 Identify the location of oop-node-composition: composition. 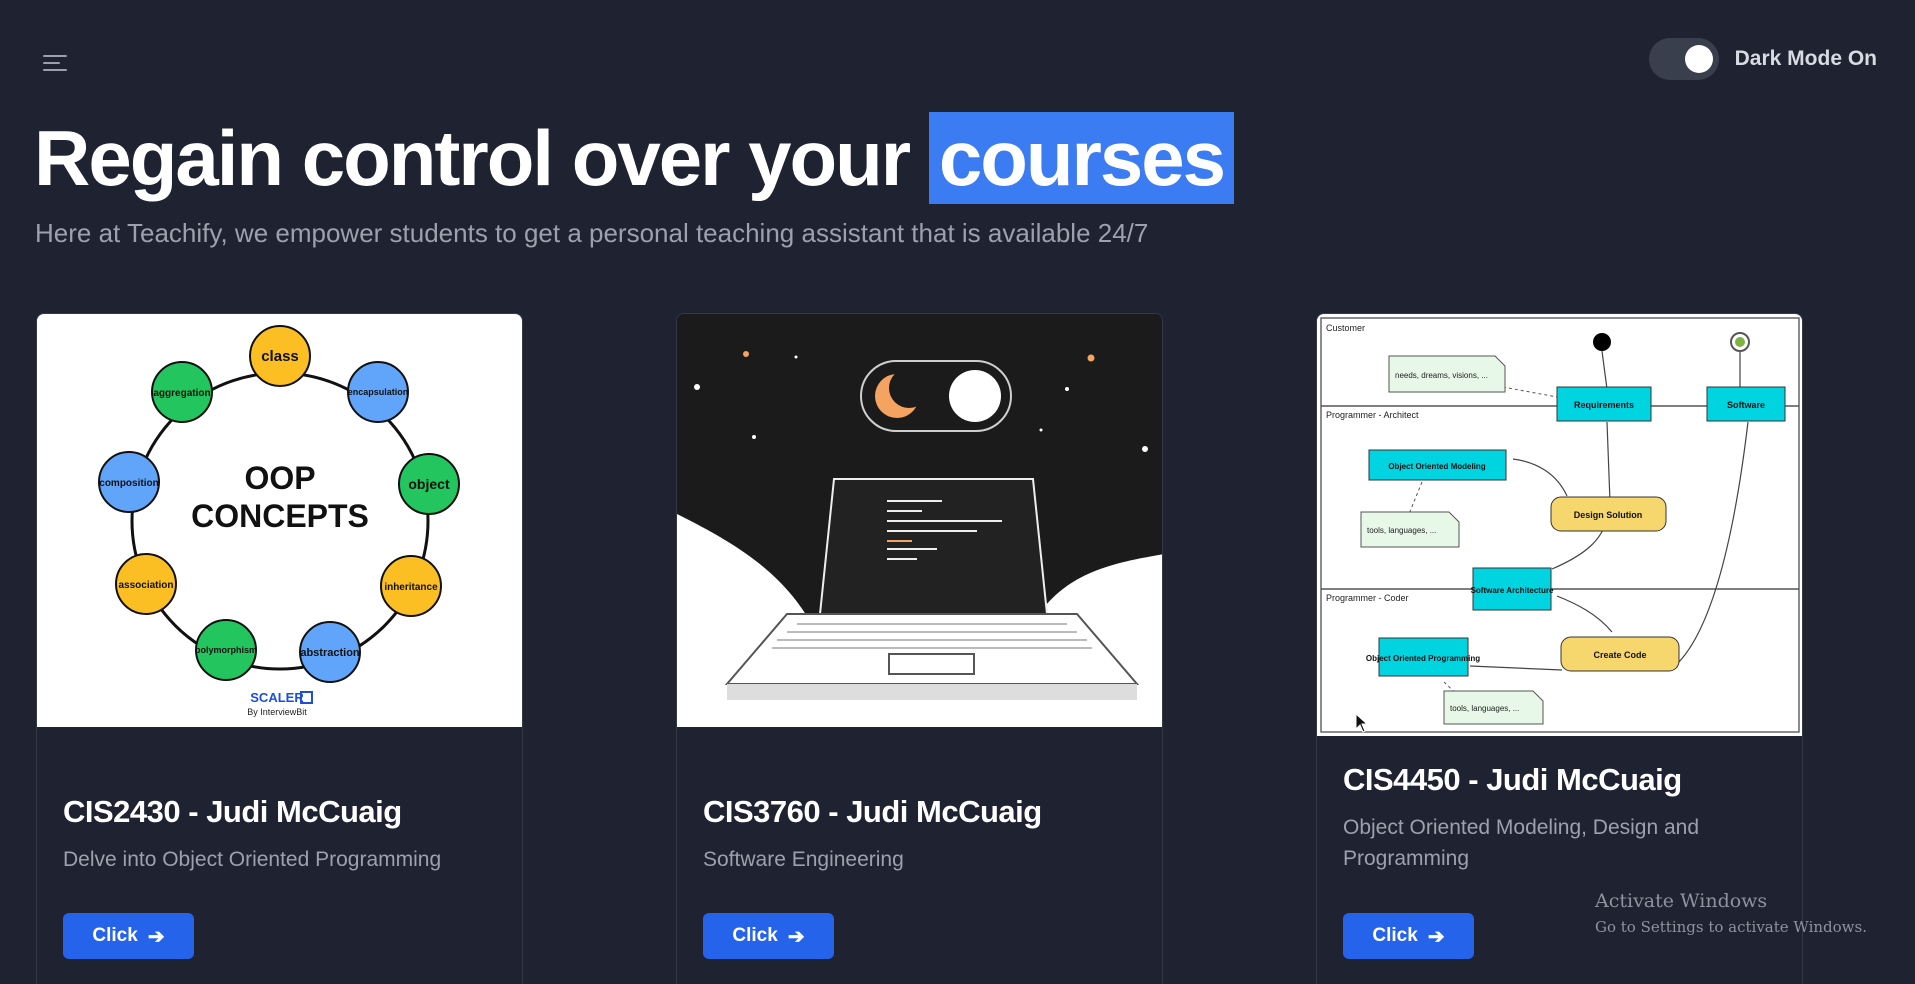
(128, 483).